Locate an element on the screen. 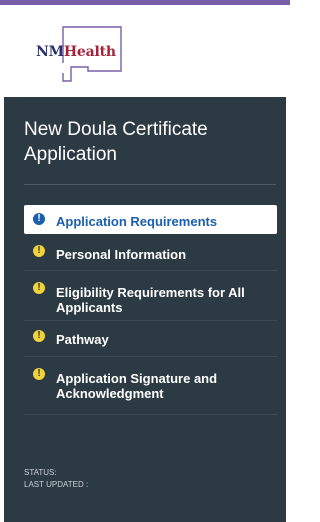 The width and height of the screenshot is (320, 522). nav-item-application-requirements: ! Application Requirements is located at coordinates (150, 219).